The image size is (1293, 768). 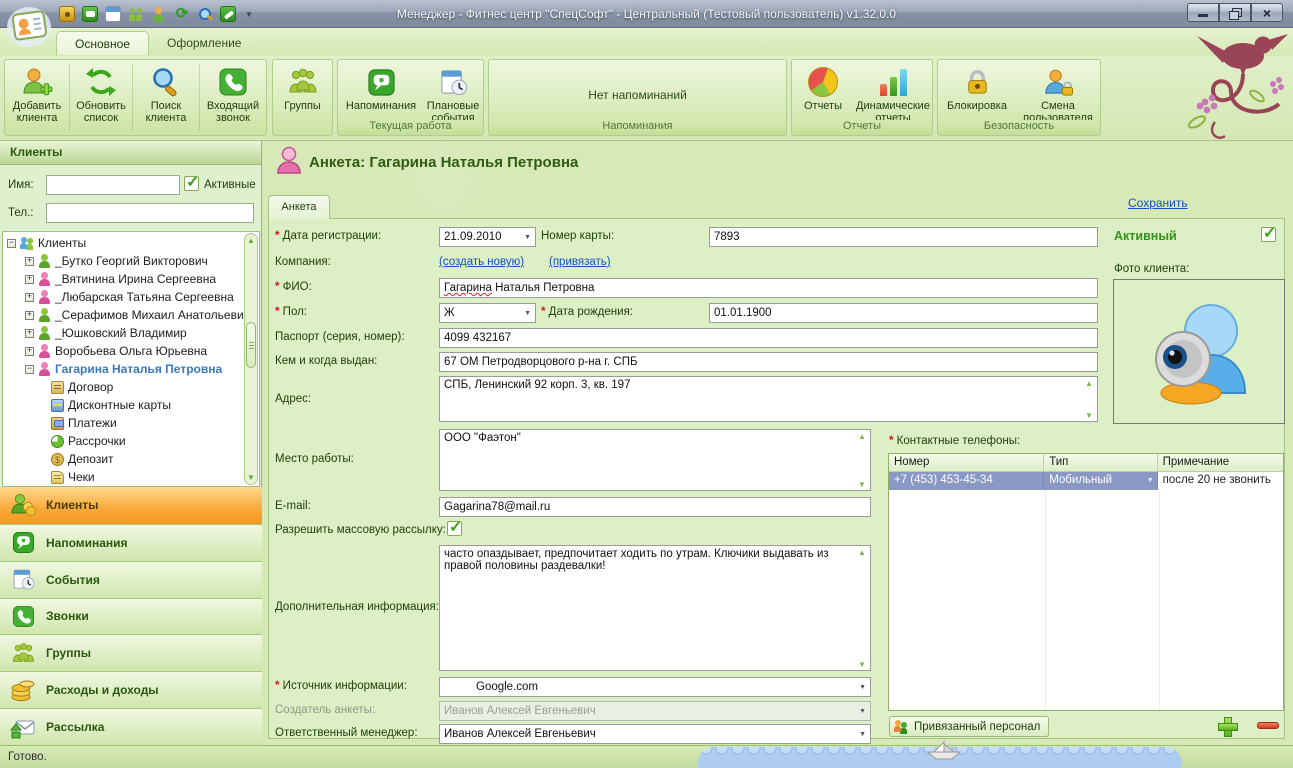 I want to click on incoming-call-button: Входящий звонок, so click(x=233, y=97).